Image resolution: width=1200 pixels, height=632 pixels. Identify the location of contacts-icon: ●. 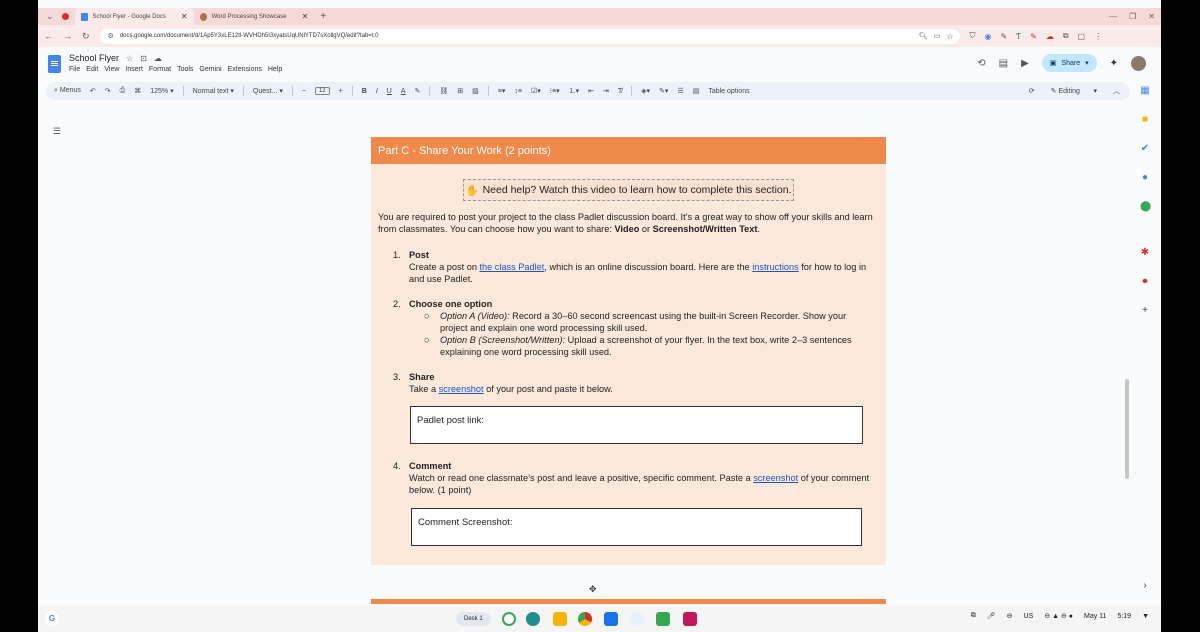
(1145, 178).